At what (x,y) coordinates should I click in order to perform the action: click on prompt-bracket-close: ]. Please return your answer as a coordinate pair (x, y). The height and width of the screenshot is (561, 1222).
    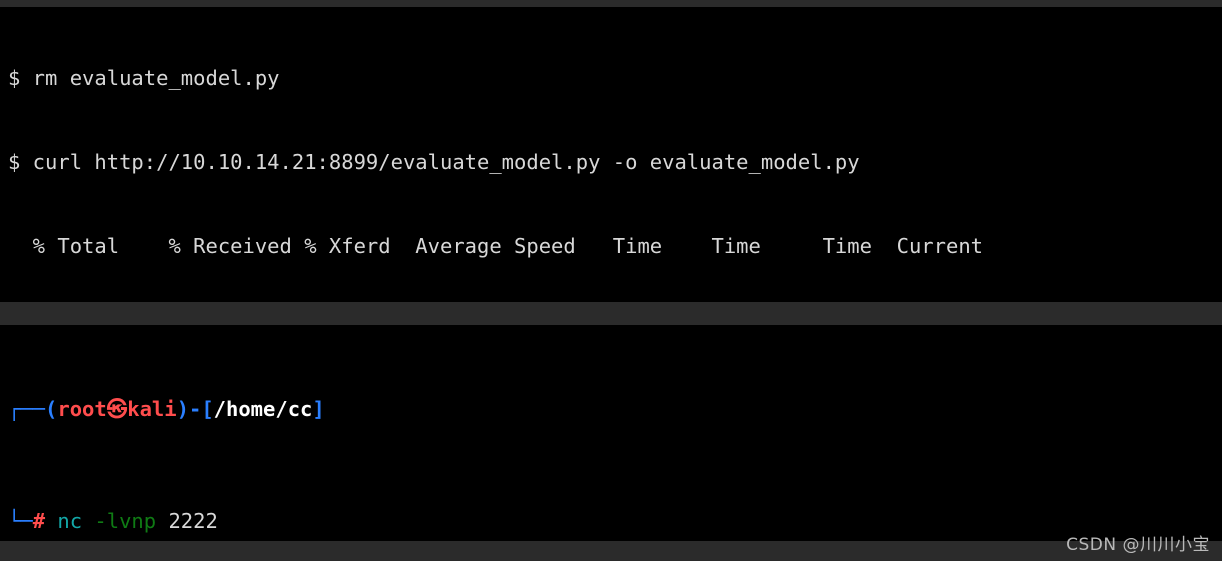
    Looking at the image, I should click on (318, 409).